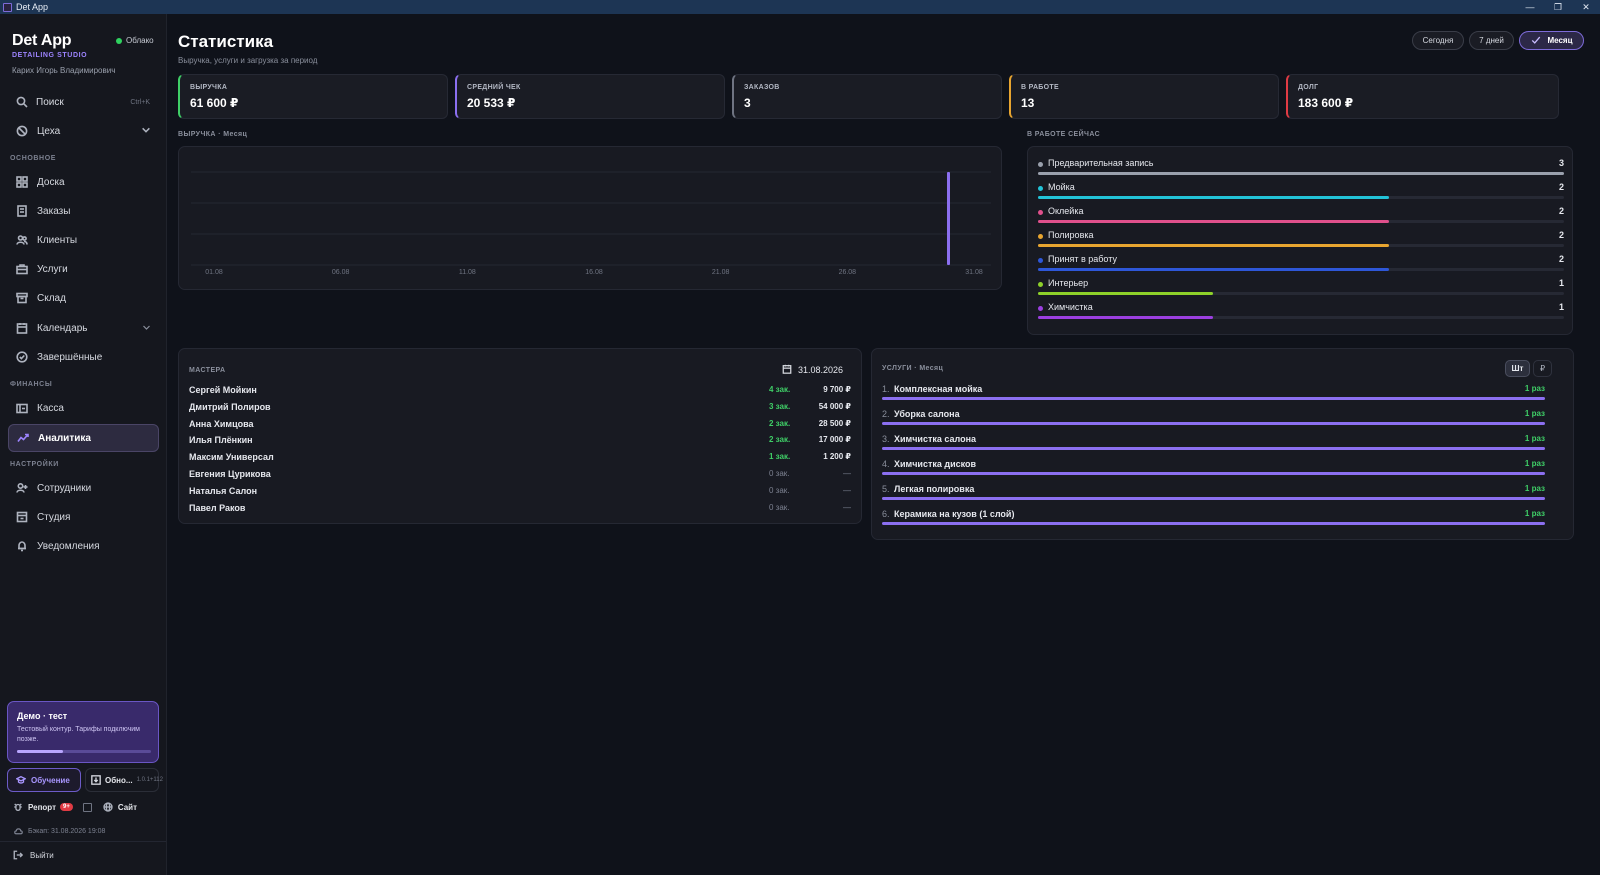  I want to click on master-row: Павел Раков 0 зак. —, so click(520, 511).